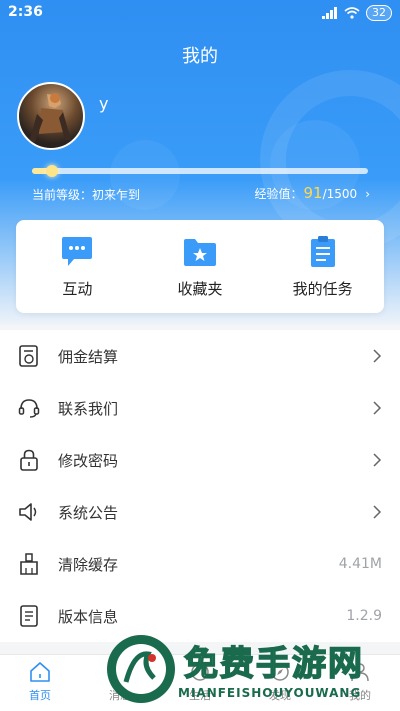 This screenshot has height=711, width=400. Describe the element at coordinates (360, 564) in the screenshot. I see `cache-size: 4.41M` at that location.